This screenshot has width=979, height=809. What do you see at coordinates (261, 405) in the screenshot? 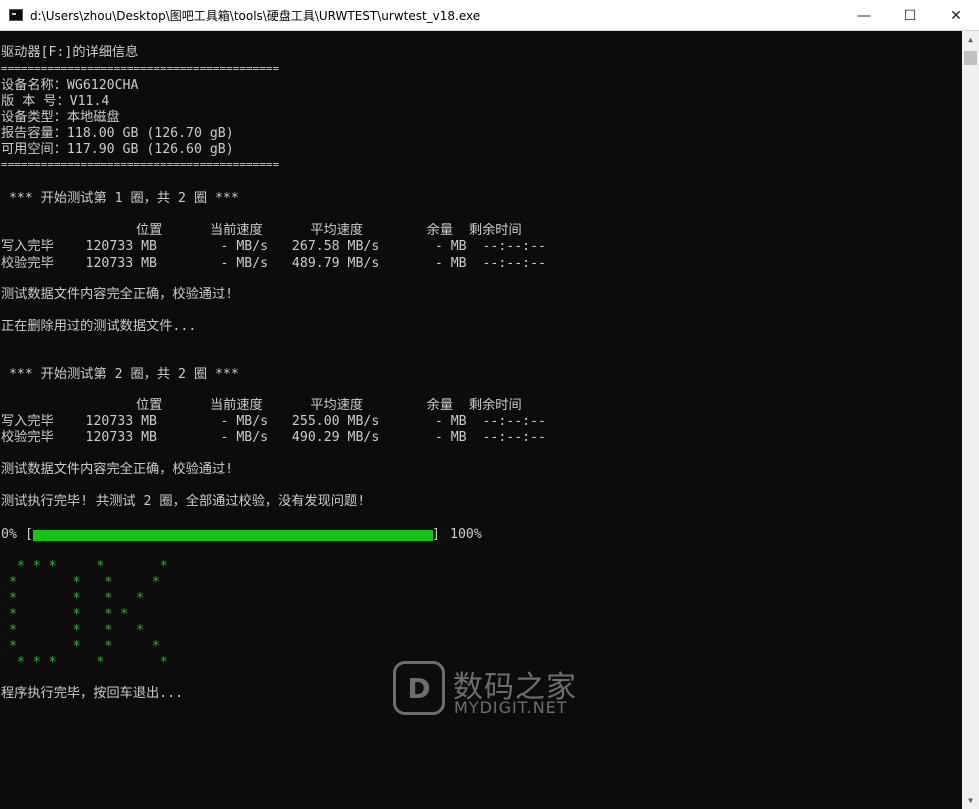
I see `round2-column-headers: 位置 当前速度 平均速度 余量 剩余时间` at bounding box center [261, 405].